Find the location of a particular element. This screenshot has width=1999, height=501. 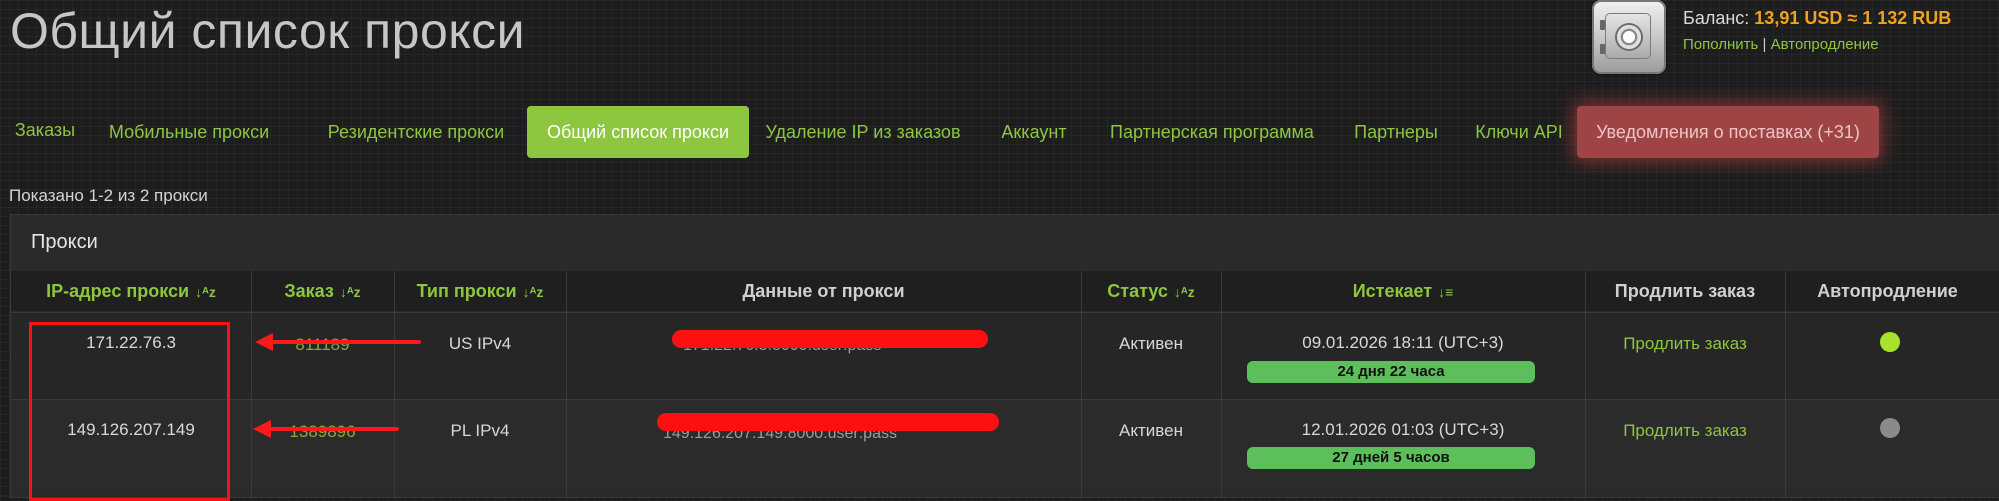

tab-orders: Заказы is located at coordinates (45, 132).